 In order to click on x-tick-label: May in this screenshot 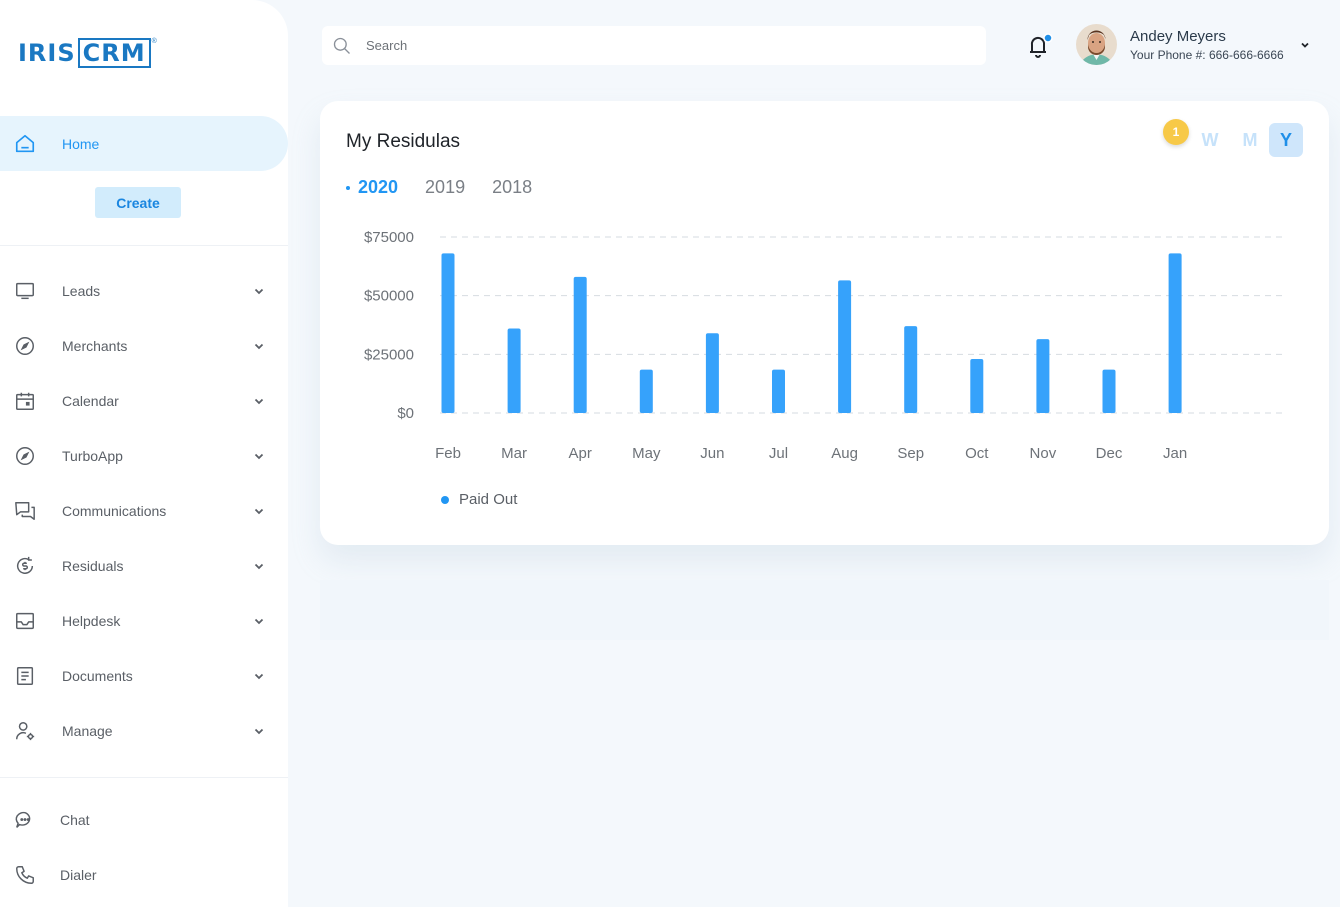, I will do `click(646, 453)`.